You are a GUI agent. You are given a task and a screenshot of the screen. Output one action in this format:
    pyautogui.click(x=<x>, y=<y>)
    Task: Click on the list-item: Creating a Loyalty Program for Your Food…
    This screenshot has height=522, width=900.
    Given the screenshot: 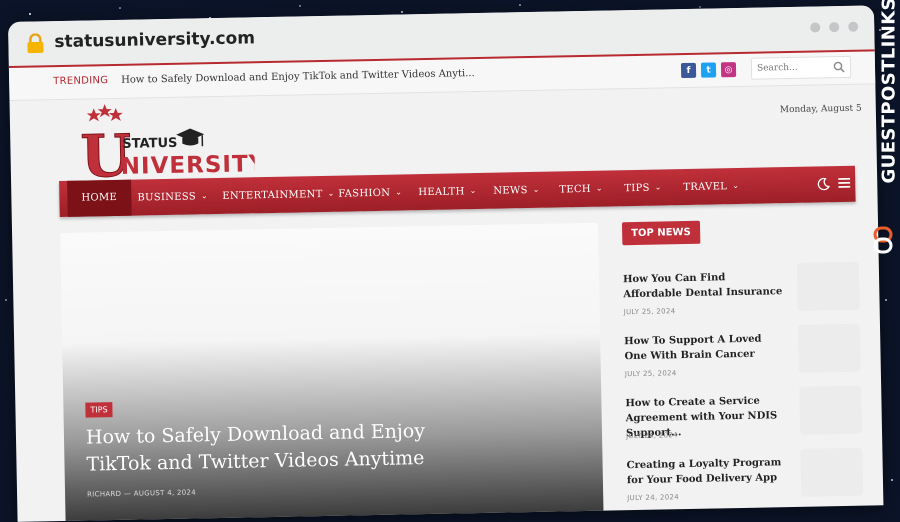 What is the action you would take?
    pyautogui.click(x=746, y=483)
    